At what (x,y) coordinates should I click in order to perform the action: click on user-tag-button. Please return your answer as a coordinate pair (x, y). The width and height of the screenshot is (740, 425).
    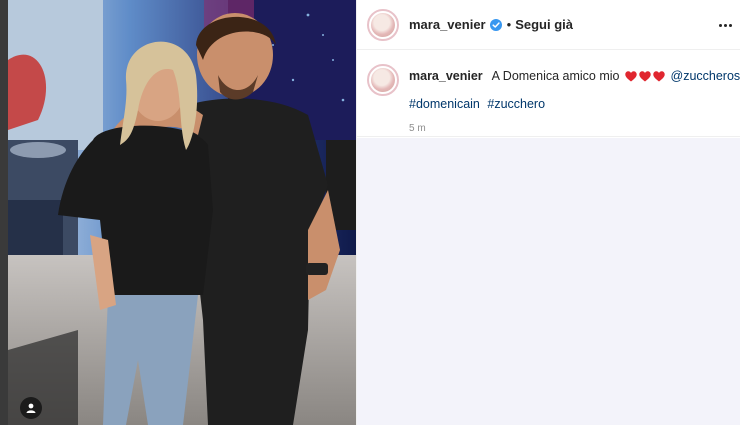
    Looking at the image, I should click on (31, 408).